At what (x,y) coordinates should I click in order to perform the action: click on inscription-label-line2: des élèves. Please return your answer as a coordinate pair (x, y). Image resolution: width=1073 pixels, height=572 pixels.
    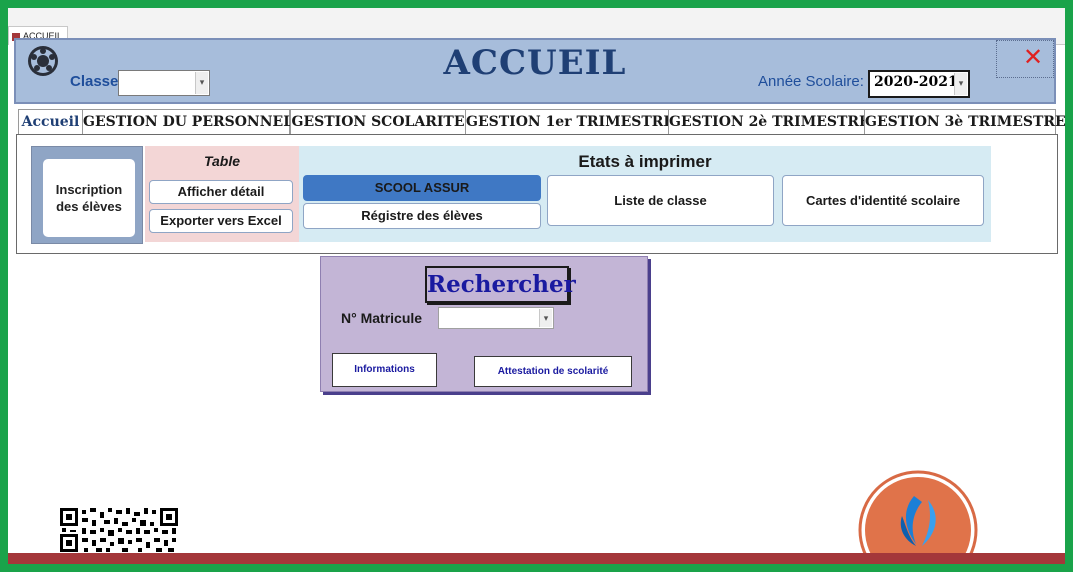
    Looking at the image, I should click on (89, 206).